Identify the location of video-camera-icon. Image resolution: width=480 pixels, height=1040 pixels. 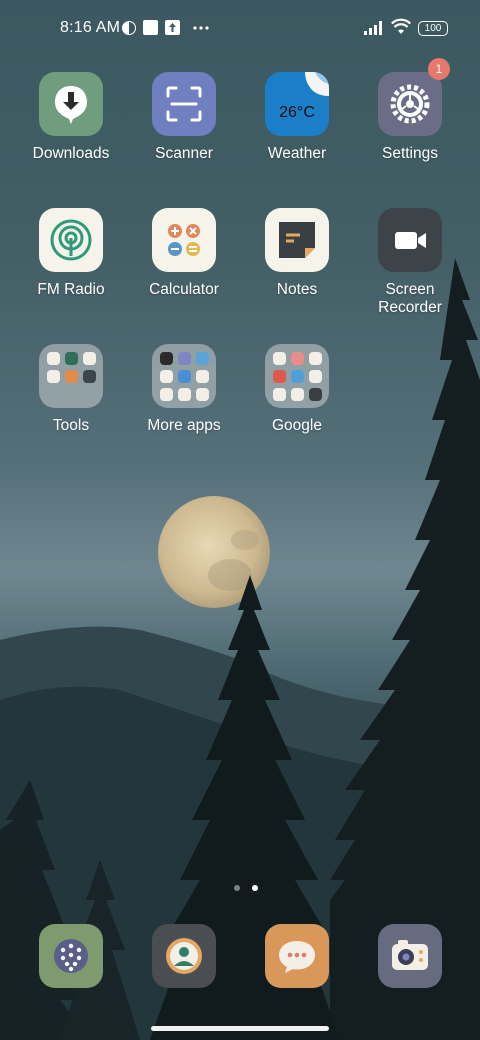
(410, 240).